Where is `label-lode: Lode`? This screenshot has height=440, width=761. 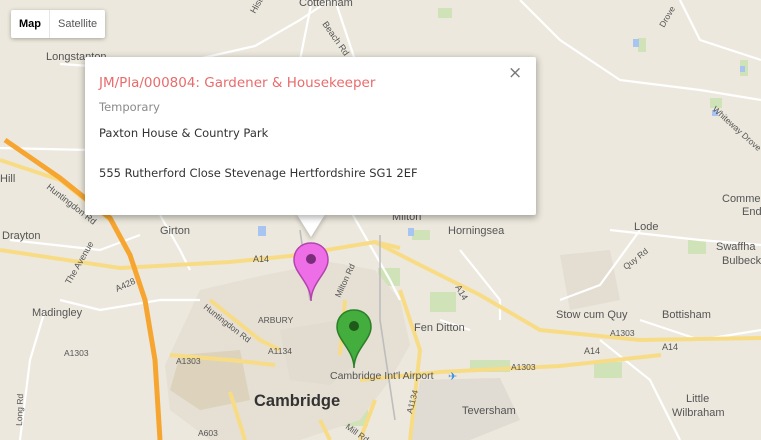 label-lode: Lode is located at coordinates (646, 227).